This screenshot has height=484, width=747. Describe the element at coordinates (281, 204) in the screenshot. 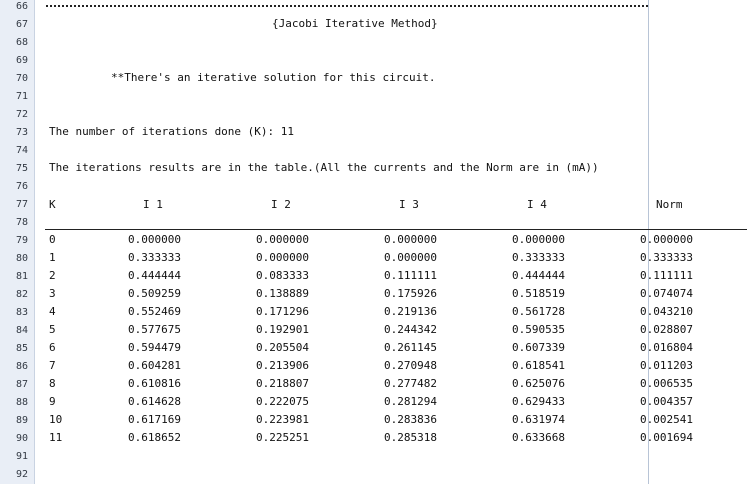

I see `table-header-cell: I 2` at that location.